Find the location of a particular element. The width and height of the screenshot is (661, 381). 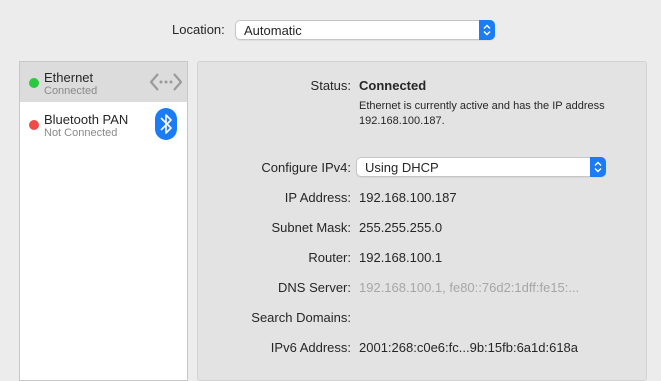

service-name: Ethernet is located at coordinates (69, 77).